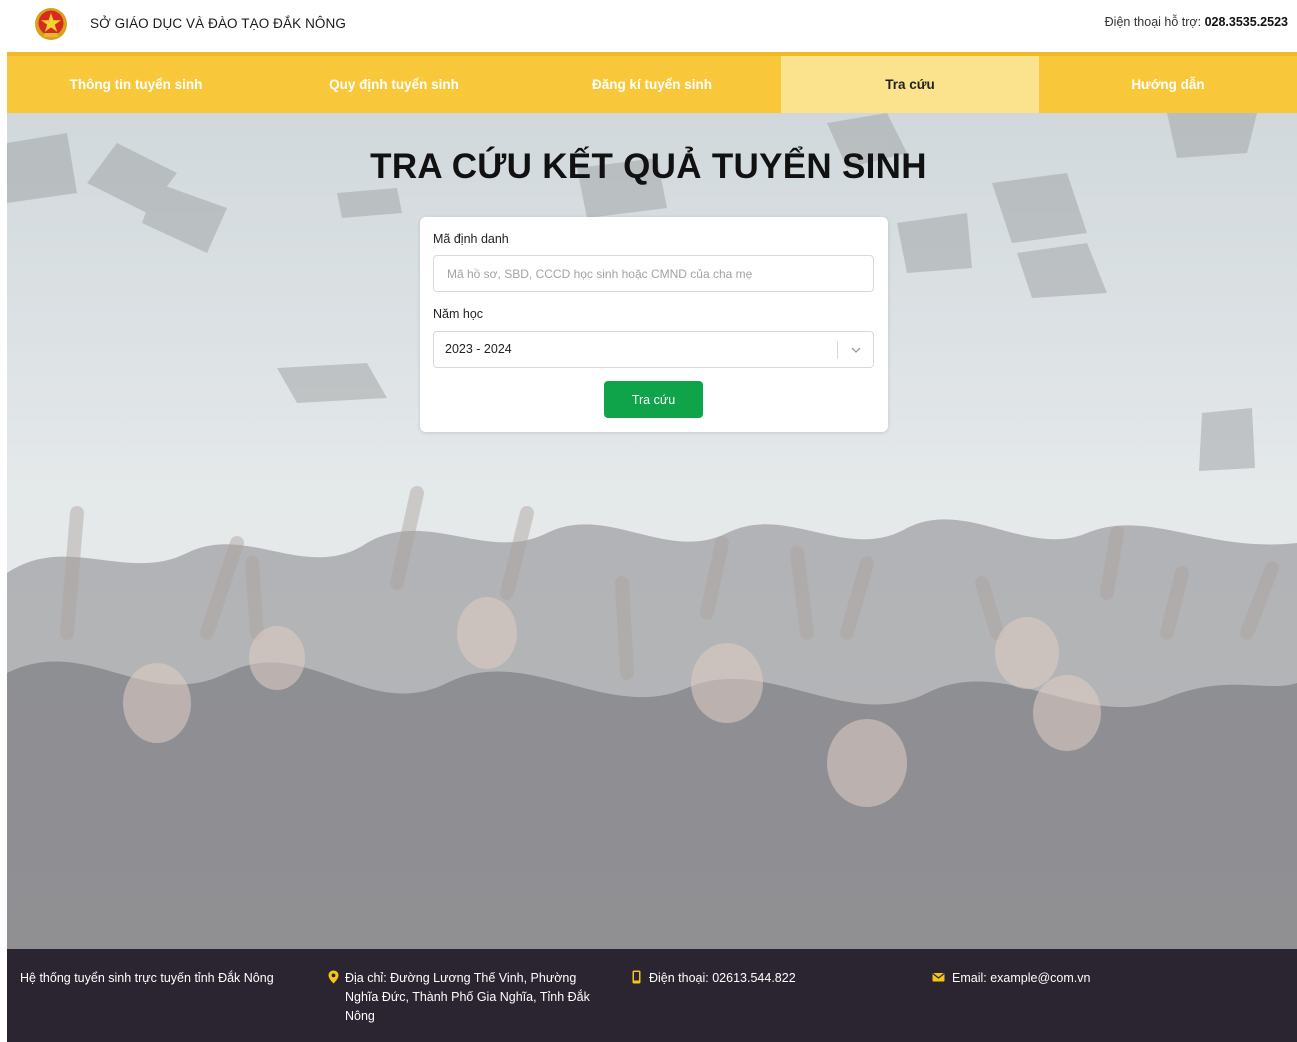 This screenshot has width=1297, height=1042. Describe the element at coordinates (333, 977) in the screenshot. I see `map-pin-icon` at that location.